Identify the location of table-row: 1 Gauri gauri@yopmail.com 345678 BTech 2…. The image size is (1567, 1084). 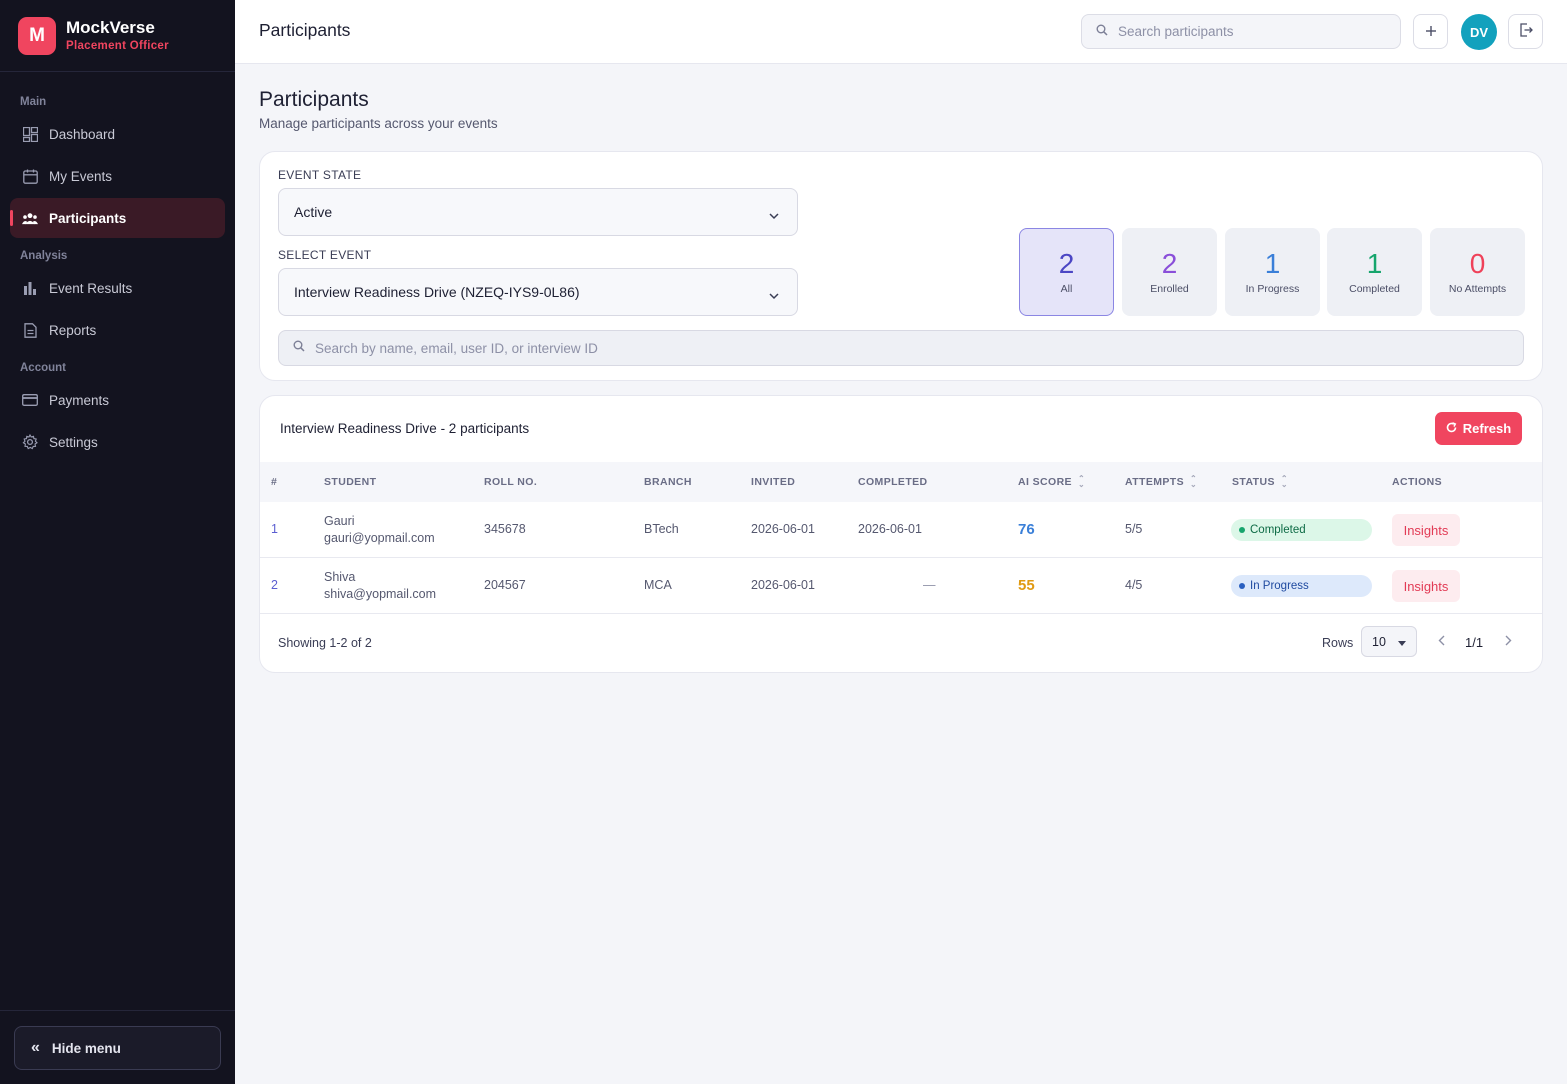
(901, 530).